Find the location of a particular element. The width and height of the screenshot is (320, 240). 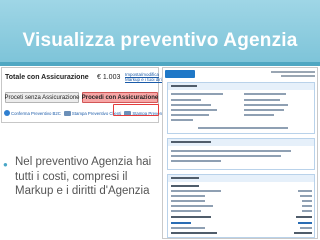

doc-section-costs is located at coordinates (241, 206).